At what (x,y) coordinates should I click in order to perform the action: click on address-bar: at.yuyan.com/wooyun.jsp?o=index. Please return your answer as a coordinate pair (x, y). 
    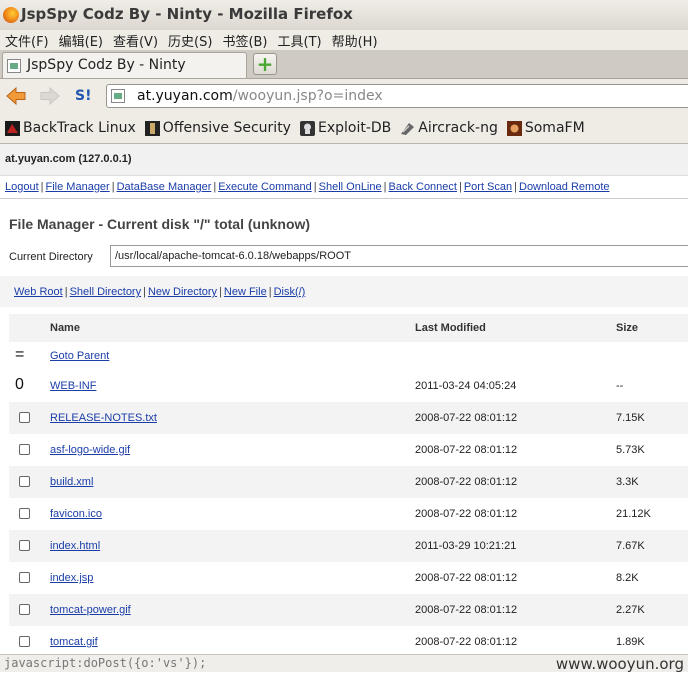
    Looking at the image, I should click on (397, 96).